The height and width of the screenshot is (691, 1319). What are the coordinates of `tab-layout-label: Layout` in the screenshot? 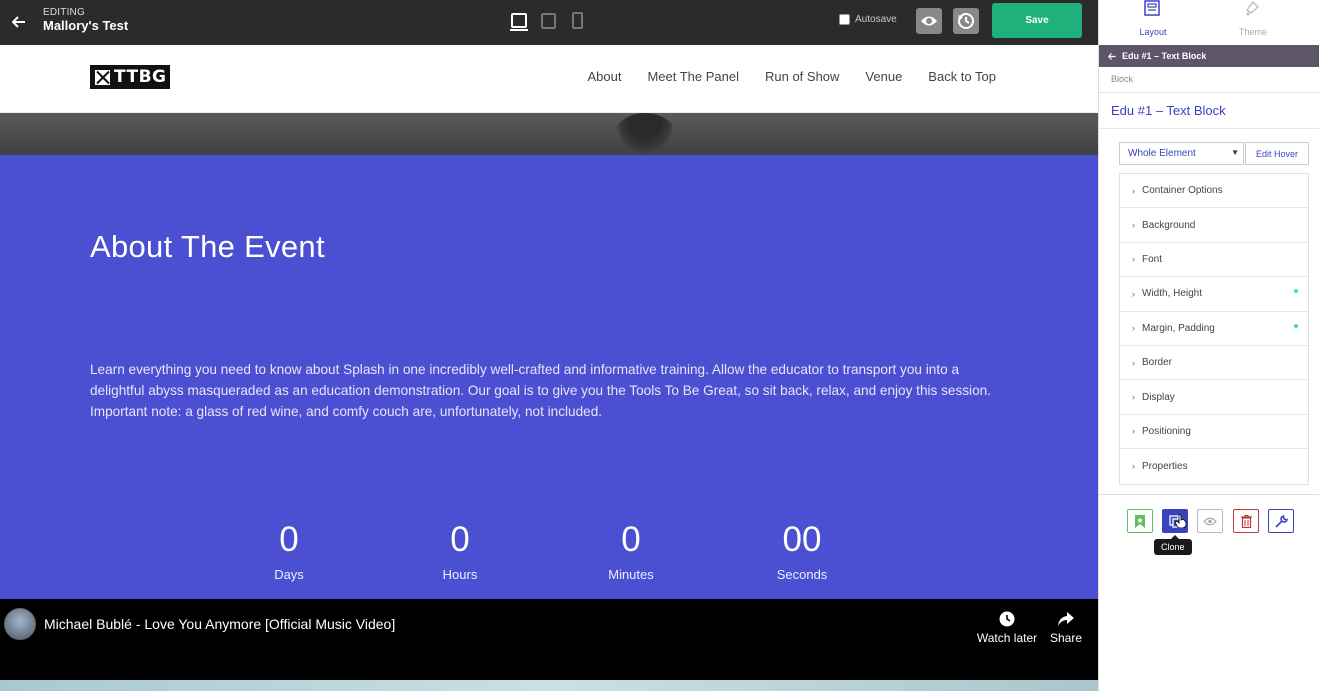 It's located at (1153, 32).